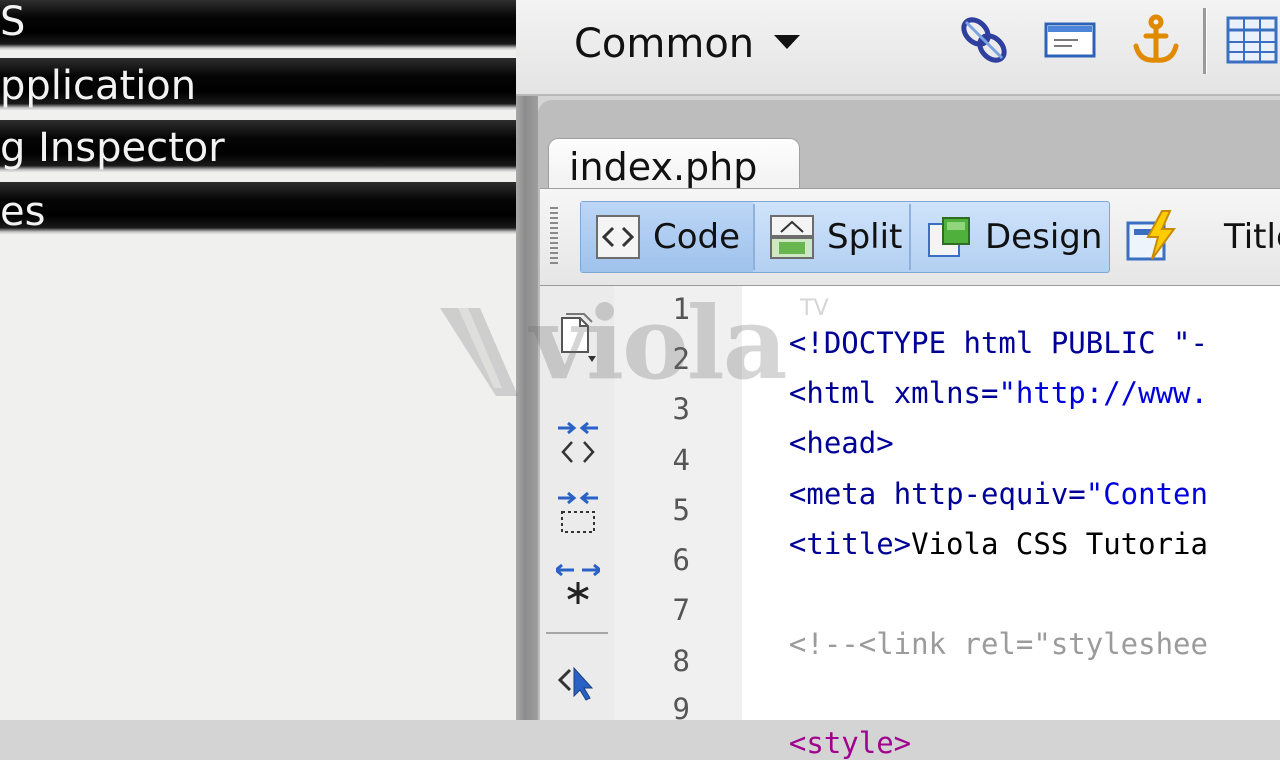  What do you see at coordinates (946, 393) in the screenshot?
I see `code-attribute: xmlns=` at bounding box center [946, 393].